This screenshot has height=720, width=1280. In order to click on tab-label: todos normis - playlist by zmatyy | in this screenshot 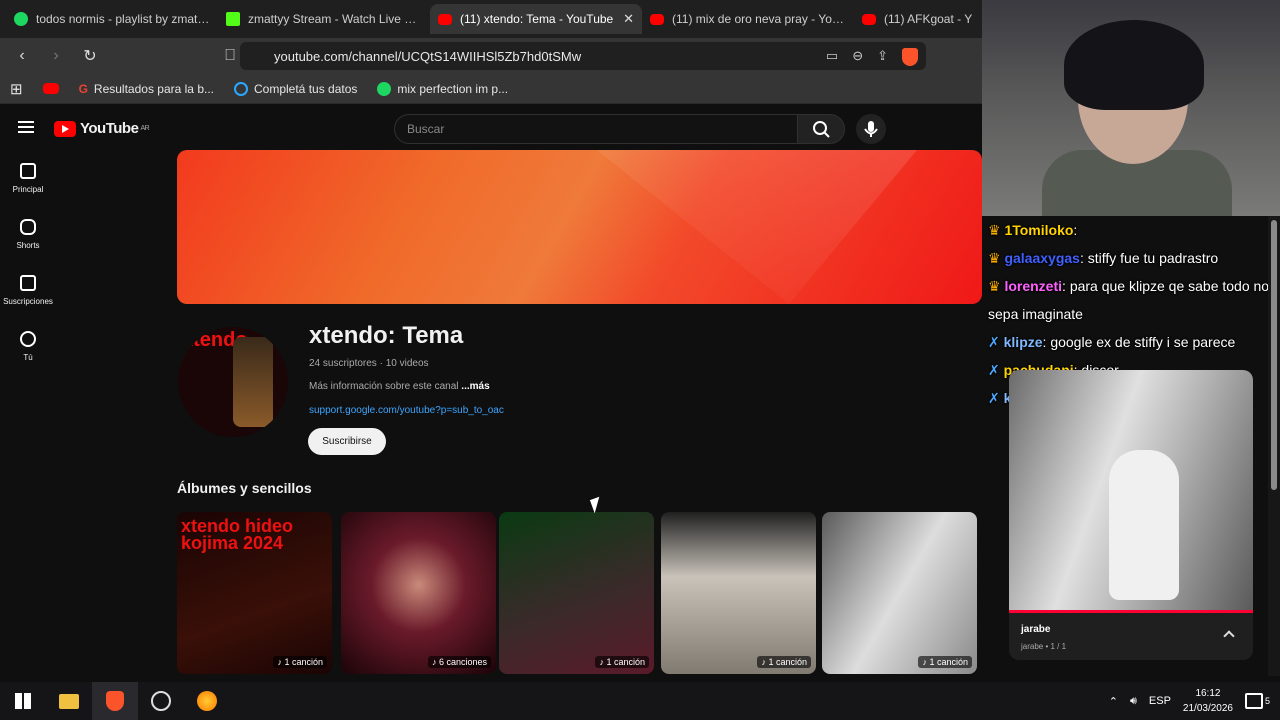, I will do `click(123, 19)`.